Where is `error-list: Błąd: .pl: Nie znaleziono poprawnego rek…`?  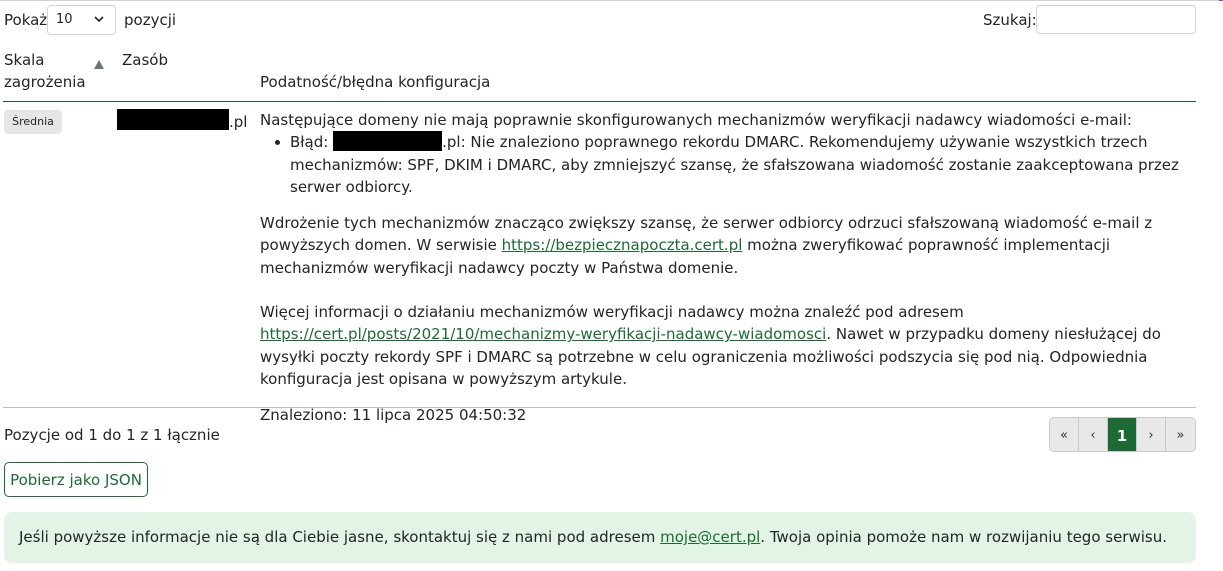
error-list: Błąd: .pl: Nie znaleziono poprawnego rek… is located at coordinates (735, 164).